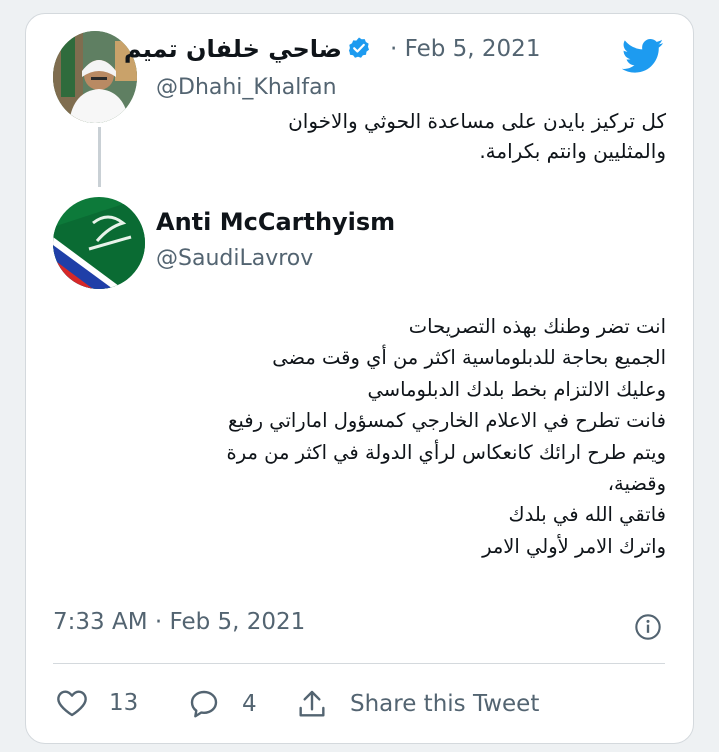  Describe the element at coordinates (72, 703) in the screenshot. I see `heart-icon` at that location.